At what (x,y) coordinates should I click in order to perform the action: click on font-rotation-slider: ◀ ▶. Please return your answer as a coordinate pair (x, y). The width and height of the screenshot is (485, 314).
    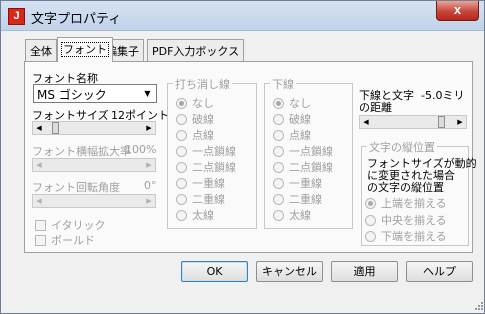
    Looking at the image, I should click on (94, 201).